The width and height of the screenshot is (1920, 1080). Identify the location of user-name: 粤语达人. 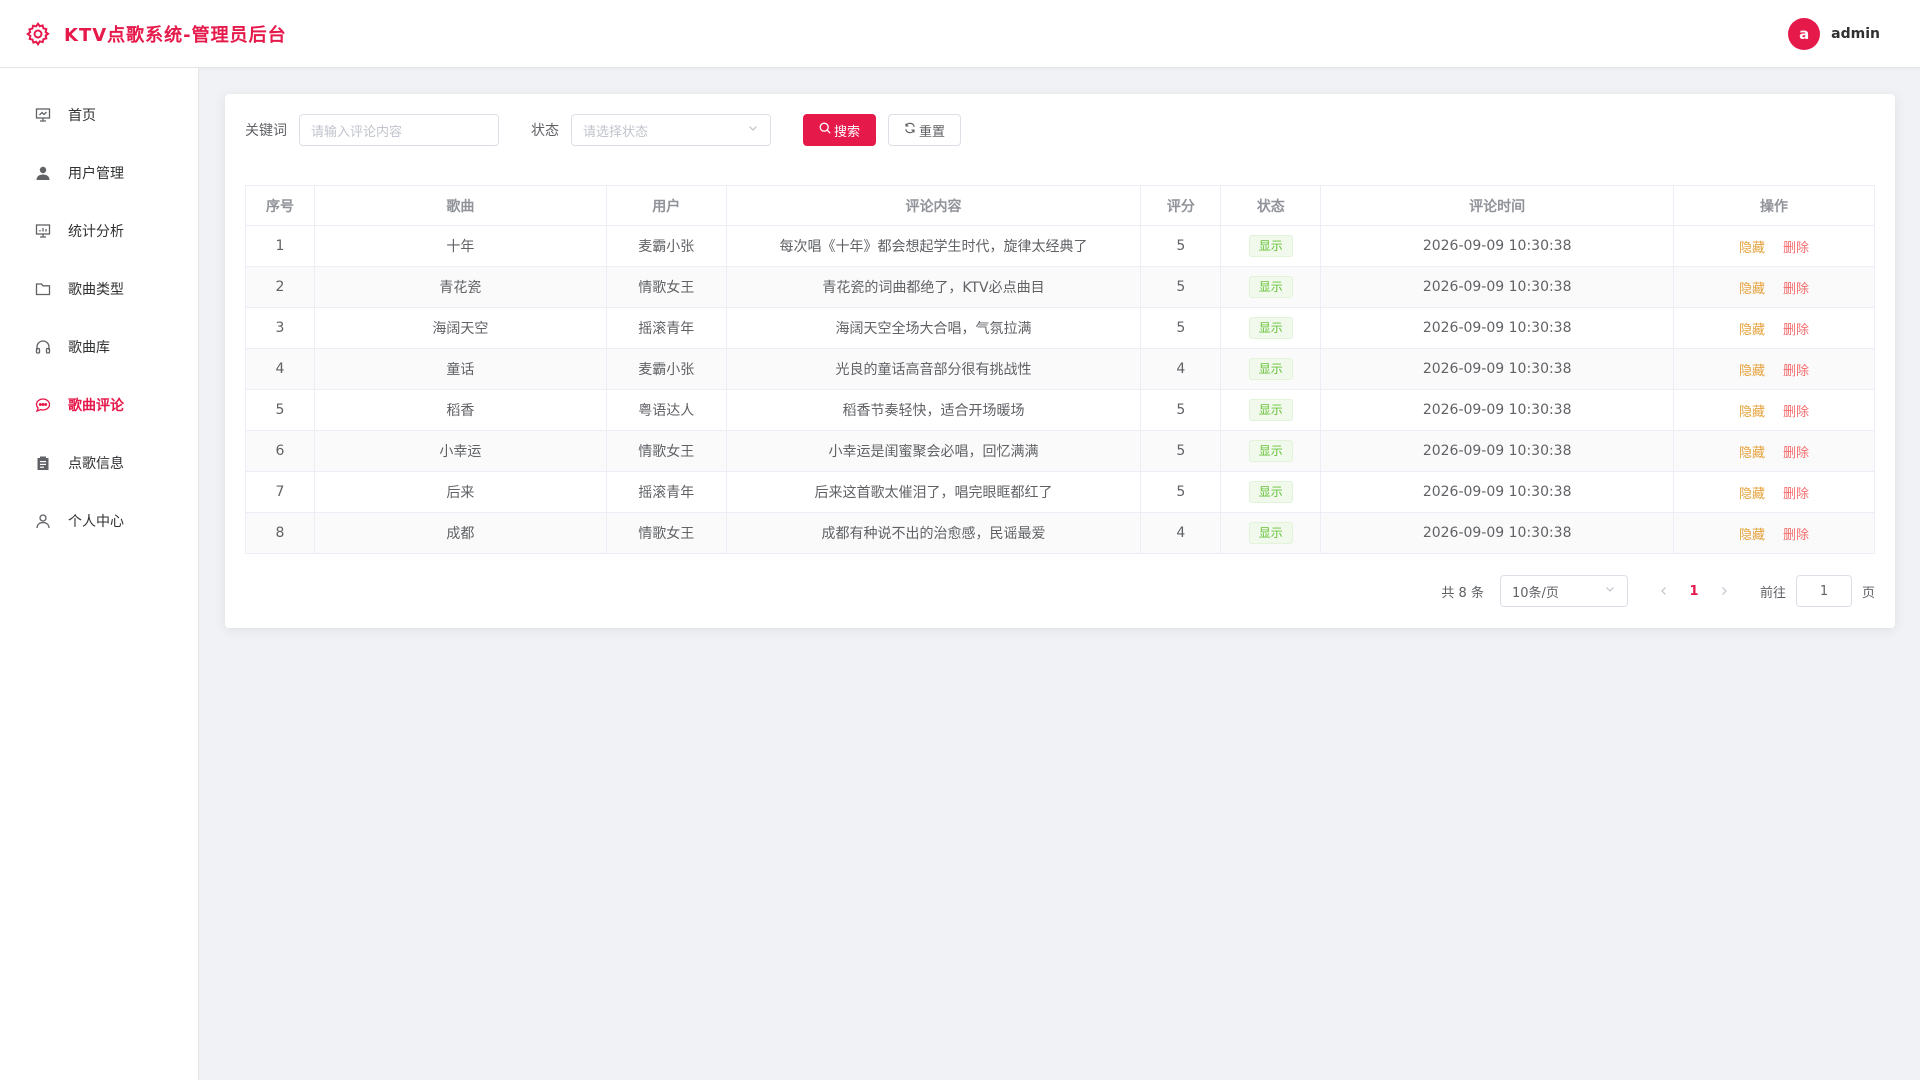
(666, 410).